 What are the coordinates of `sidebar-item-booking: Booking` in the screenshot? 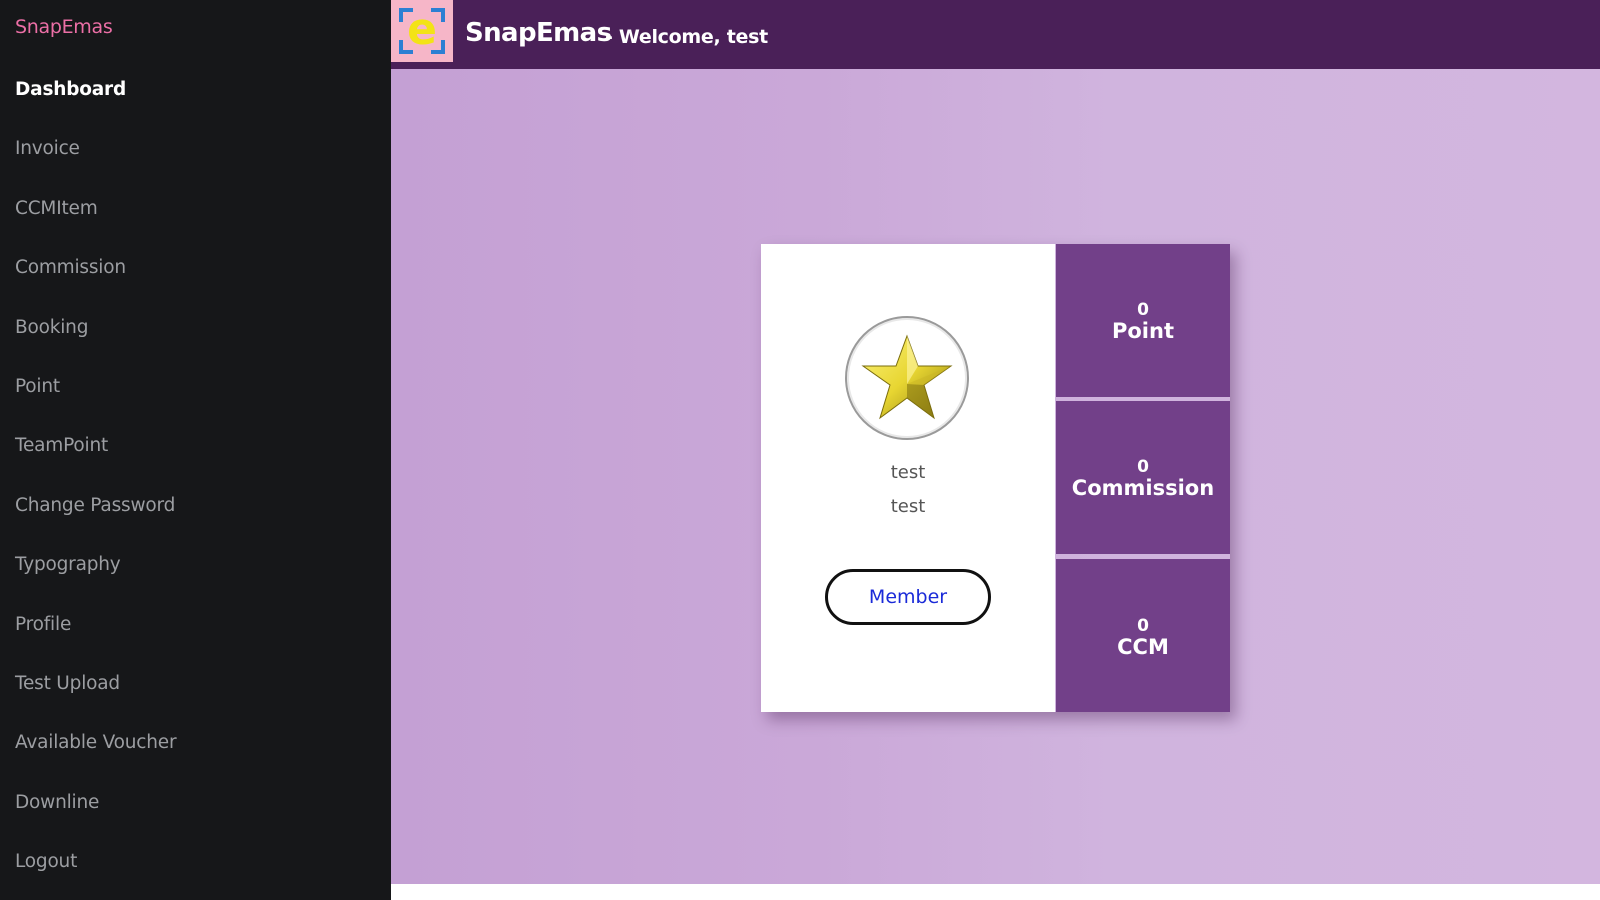 It's located at (195, 327).